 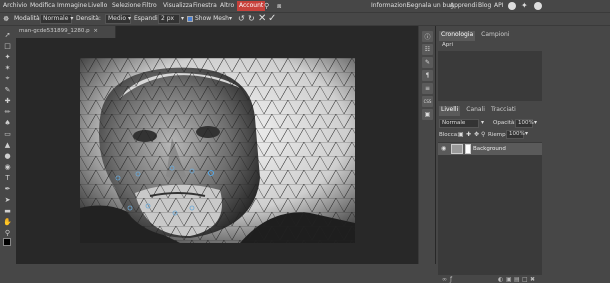 I want to click on menu-altro: Altro, so click(x=227, y=5).